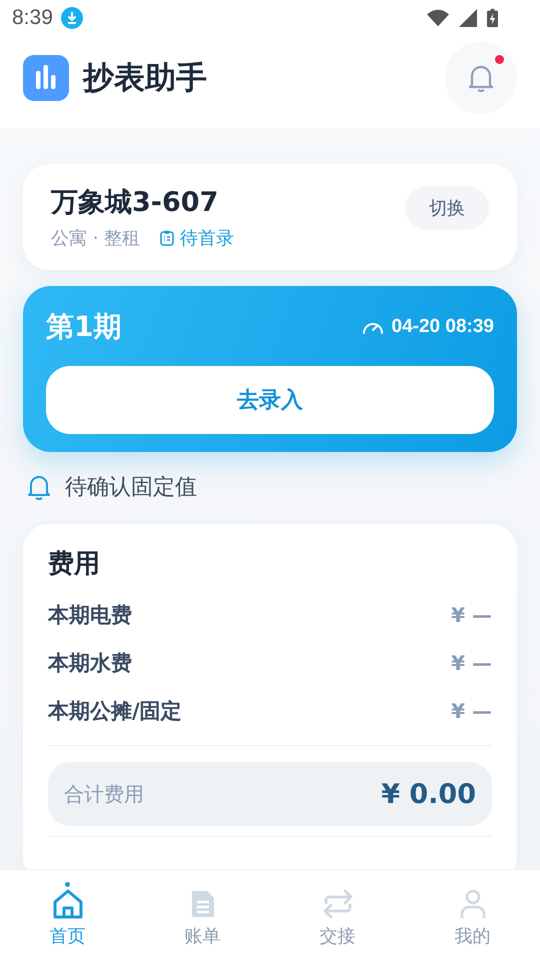 This screenshot has width=540, height=960. I want to click on nav-tab: 首页, so click(67, 915).